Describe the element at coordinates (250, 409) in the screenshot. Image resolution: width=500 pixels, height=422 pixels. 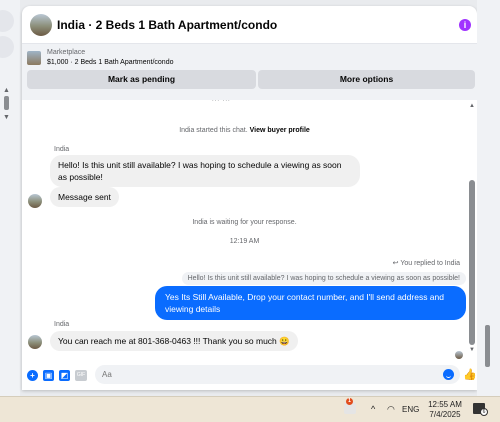
I see `taskbar: 1 ^ ◠ ENG 12:55 AM 7/4/2025 6` at that location.